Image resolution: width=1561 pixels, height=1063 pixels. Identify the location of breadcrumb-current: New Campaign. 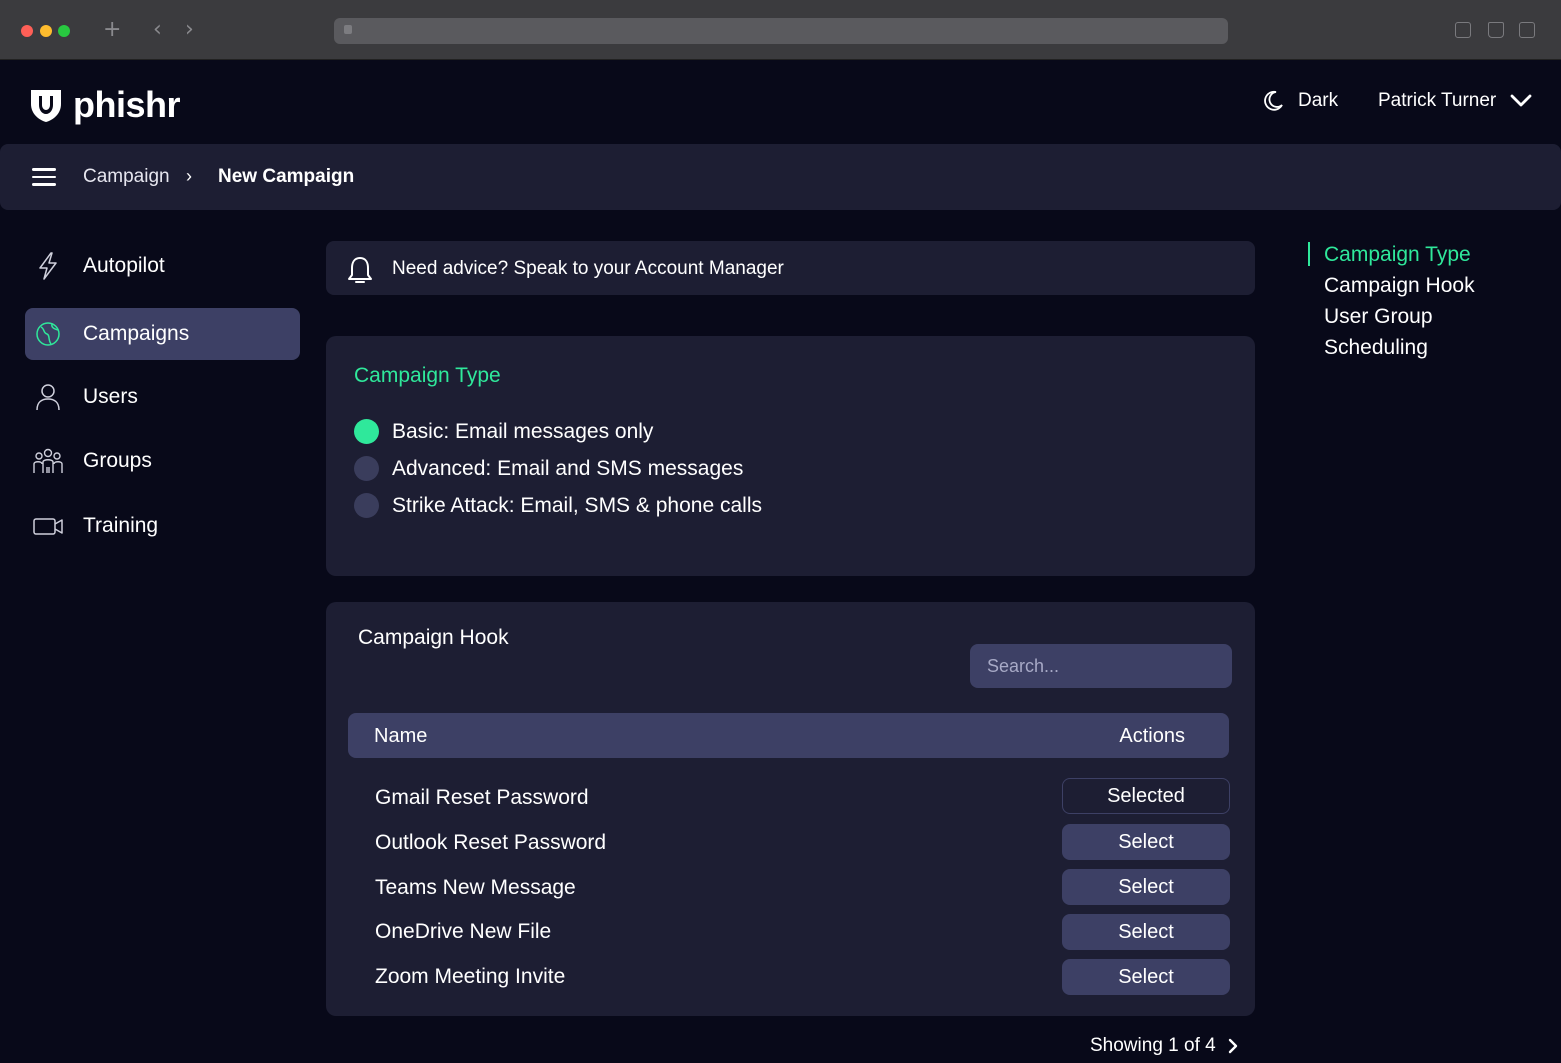
(286, 176).